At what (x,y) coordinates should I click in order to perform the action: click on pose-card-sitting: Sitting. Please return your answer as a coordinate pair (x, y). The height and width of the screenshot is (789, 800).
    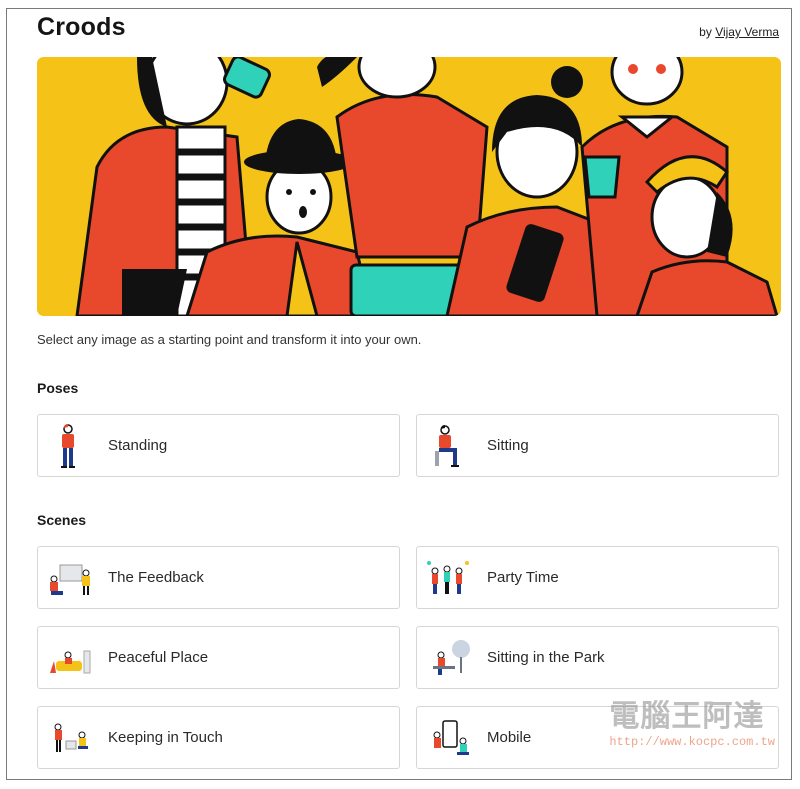
    Looking at the image, I should click on (597, 445).